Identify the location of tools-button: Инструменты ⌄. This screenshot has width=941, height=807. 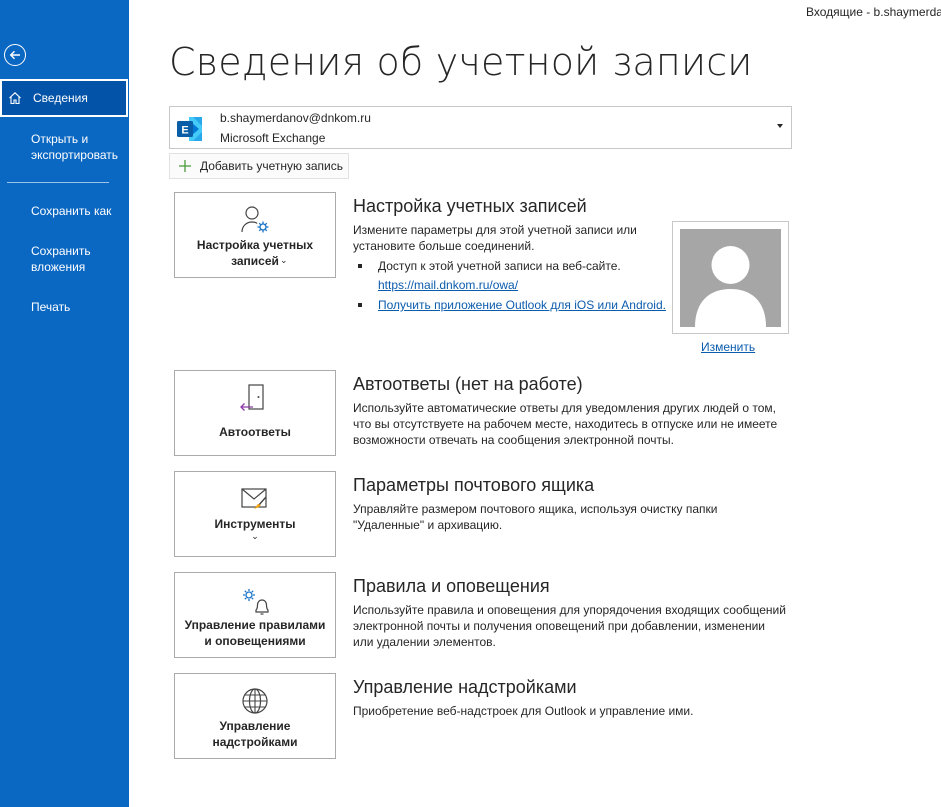
(255, 514).